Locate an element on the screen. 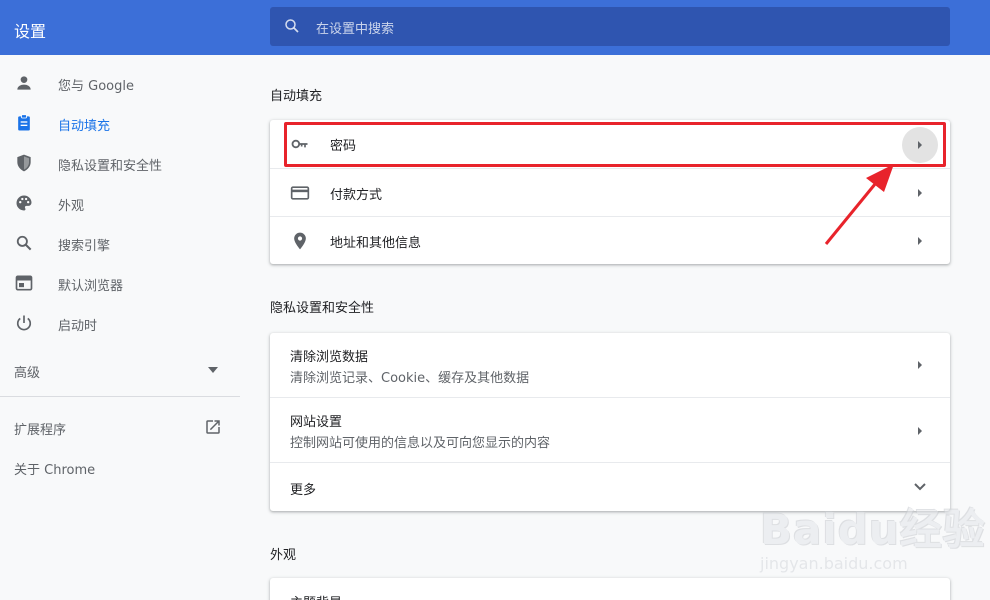  app-title: 设置 is located at coordinates (30, 31).